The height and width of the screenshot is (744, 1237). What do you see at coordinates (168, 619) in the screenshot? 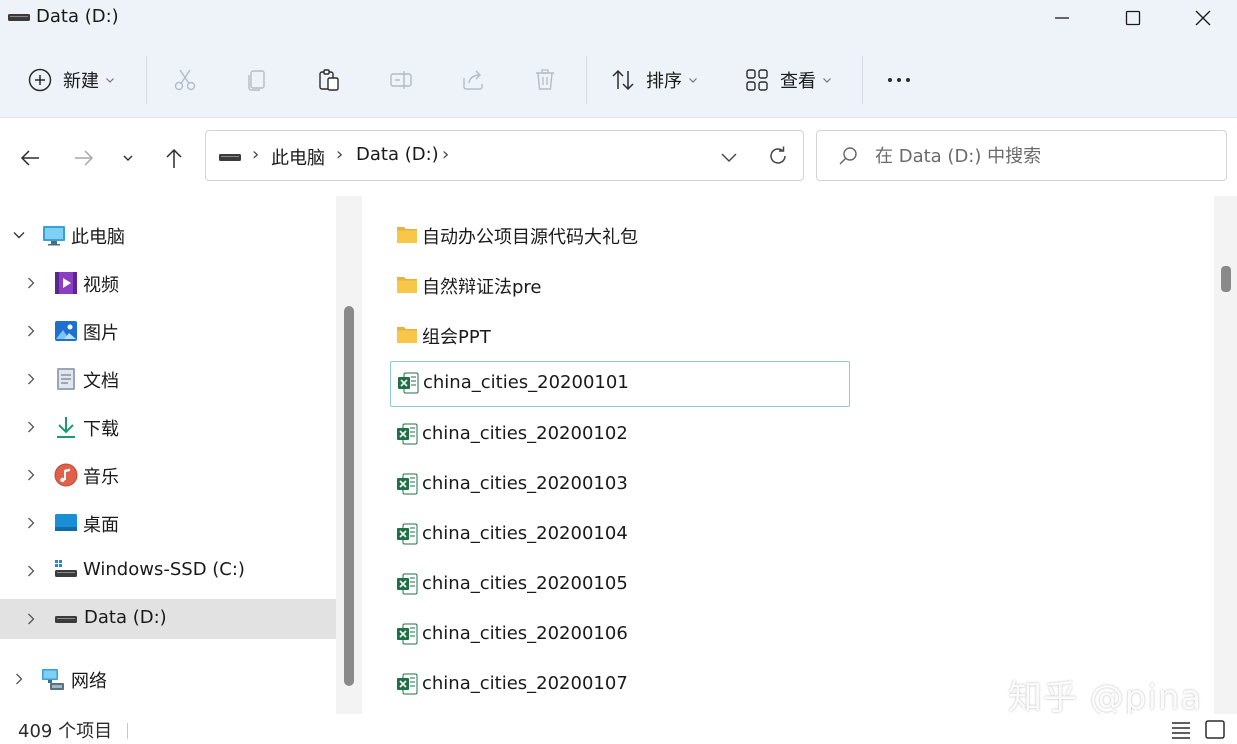
I see `nav-item-data-d: Data (D:)` at bounding box center [168, 619].